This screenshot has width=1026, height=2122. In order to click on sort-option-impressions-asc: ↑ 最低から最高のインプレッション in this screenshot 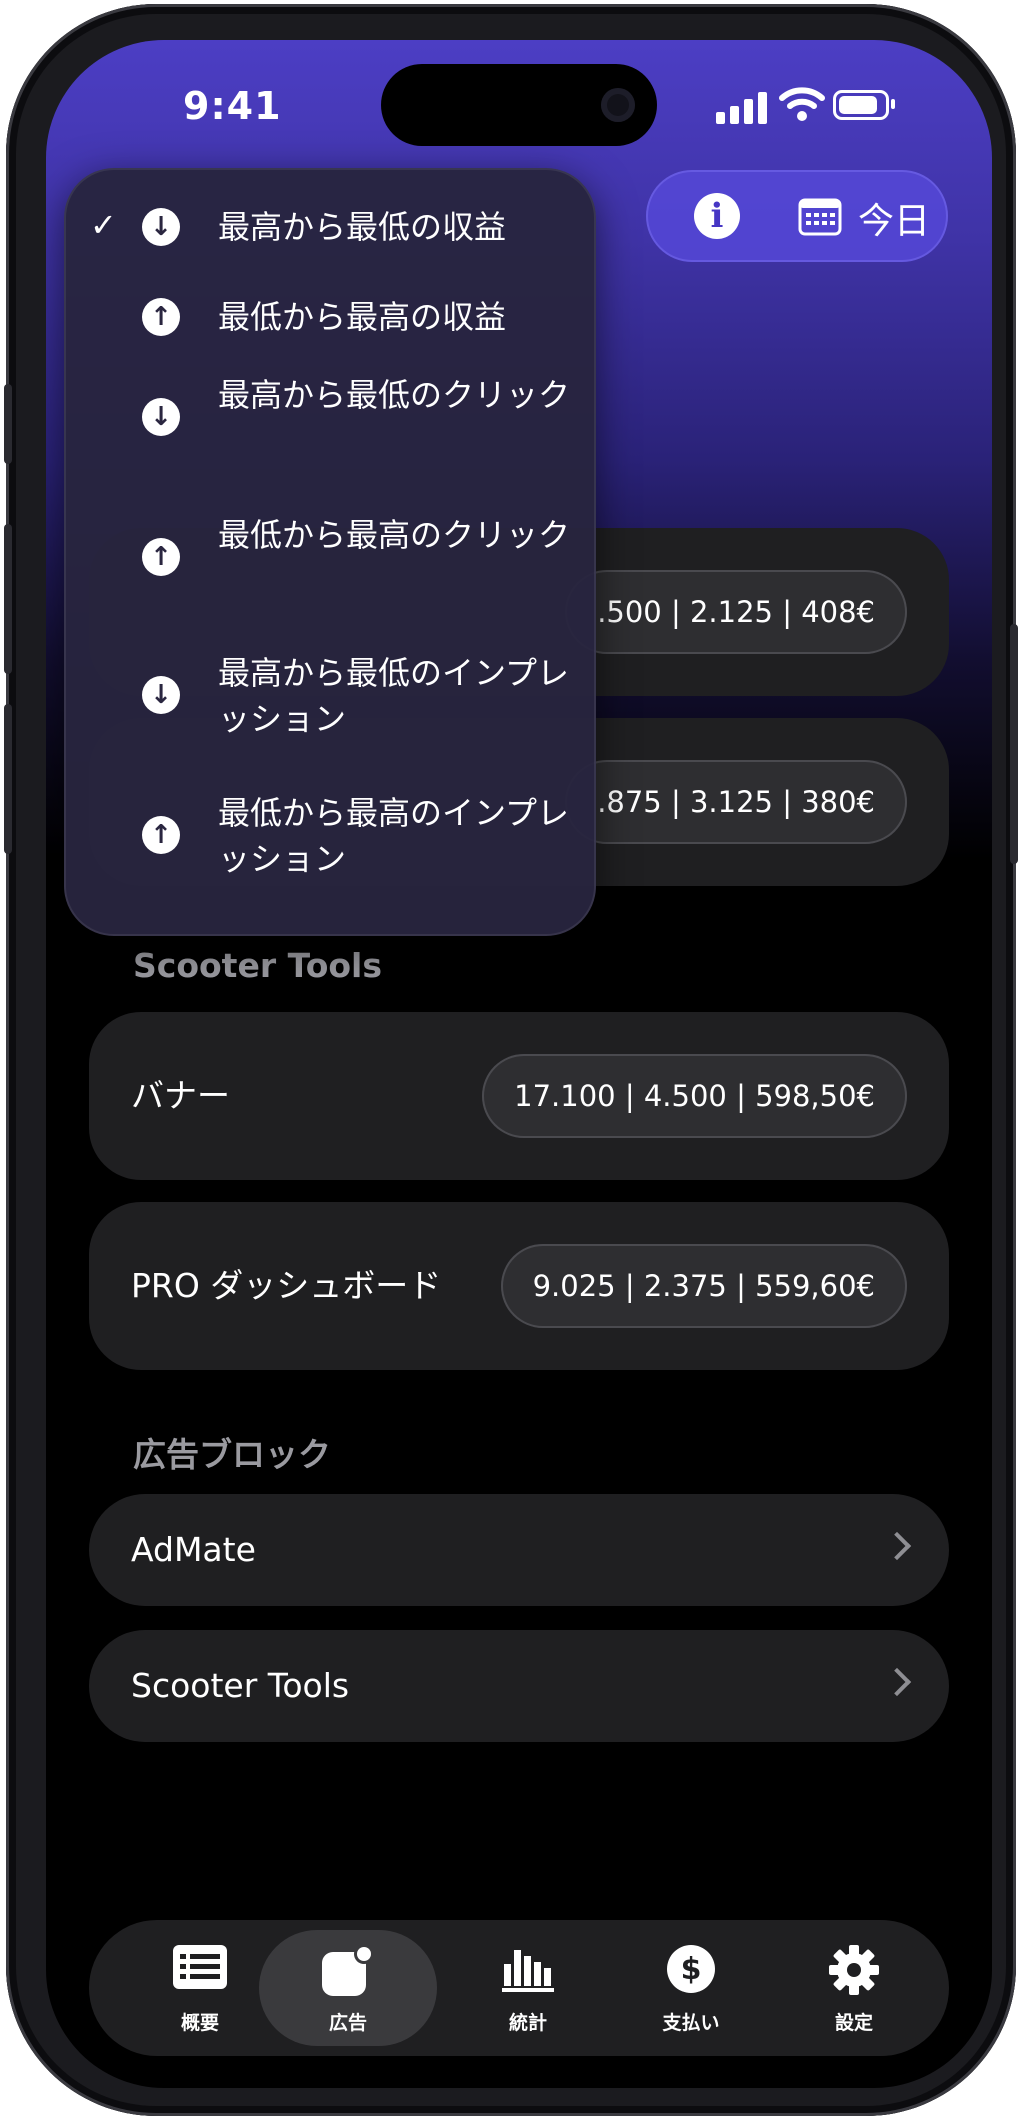, I will do `click(330, 836)`.